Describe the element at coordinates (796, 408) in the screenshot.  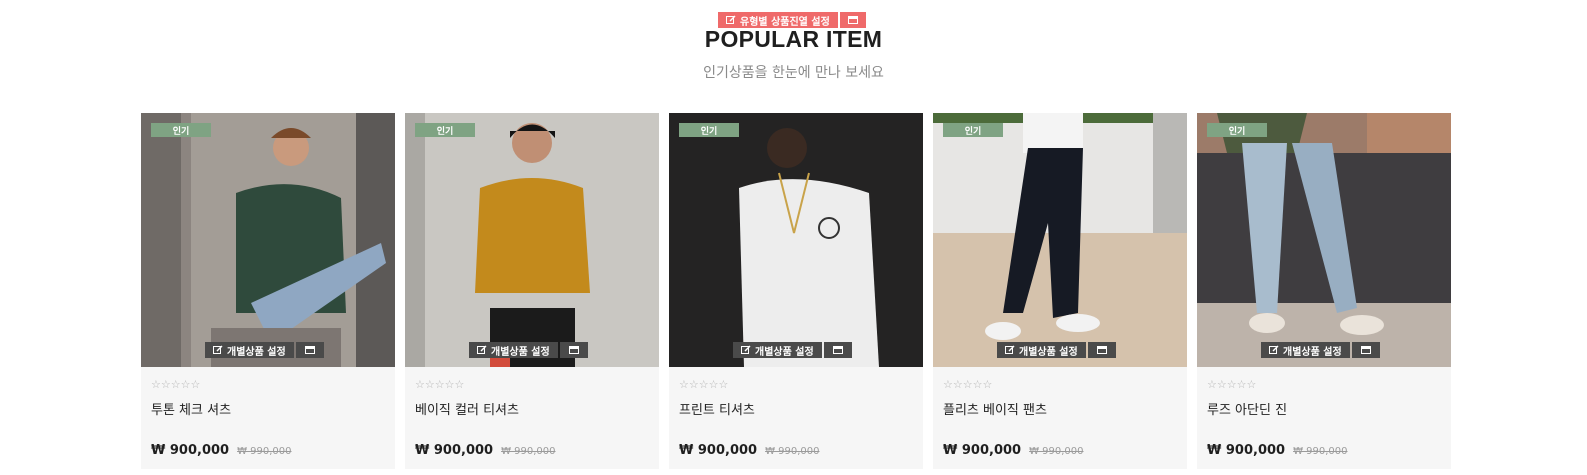
I see `product-name: 프린트 티셔츠` at that location.